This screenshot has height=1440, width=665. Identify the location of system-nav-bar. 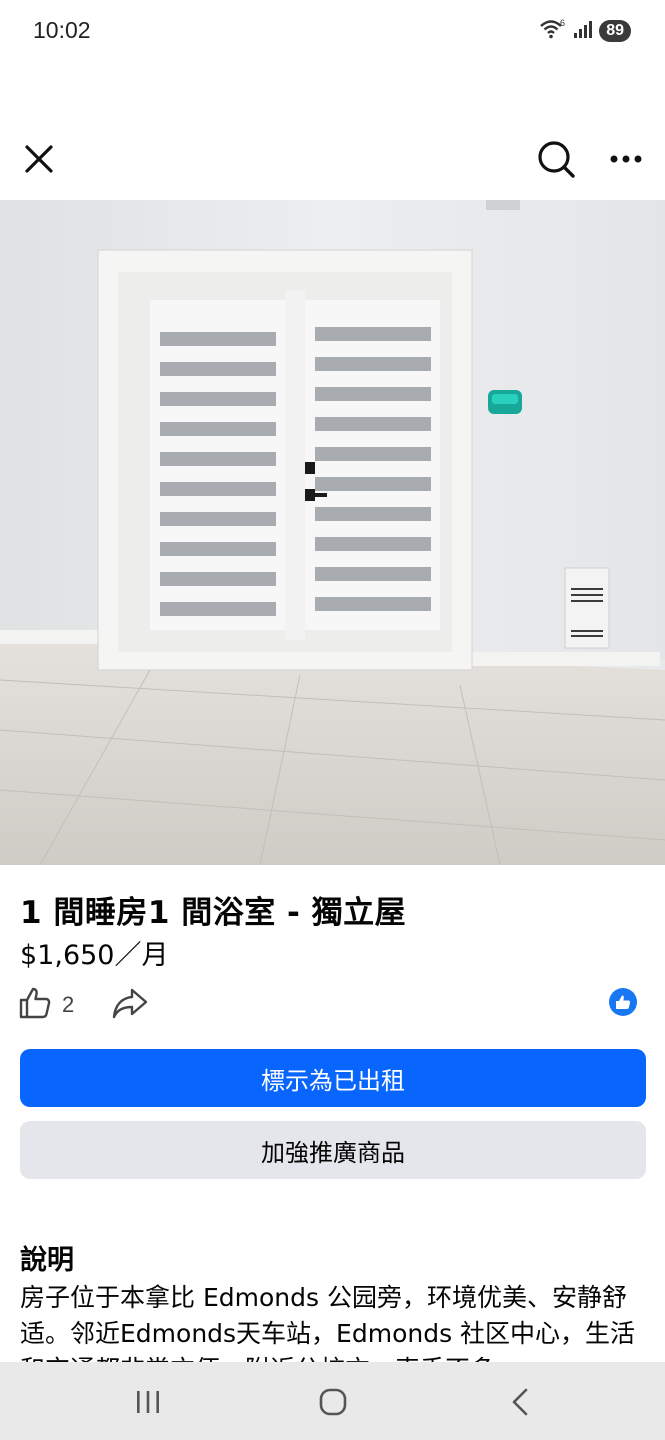
(332, 1401).